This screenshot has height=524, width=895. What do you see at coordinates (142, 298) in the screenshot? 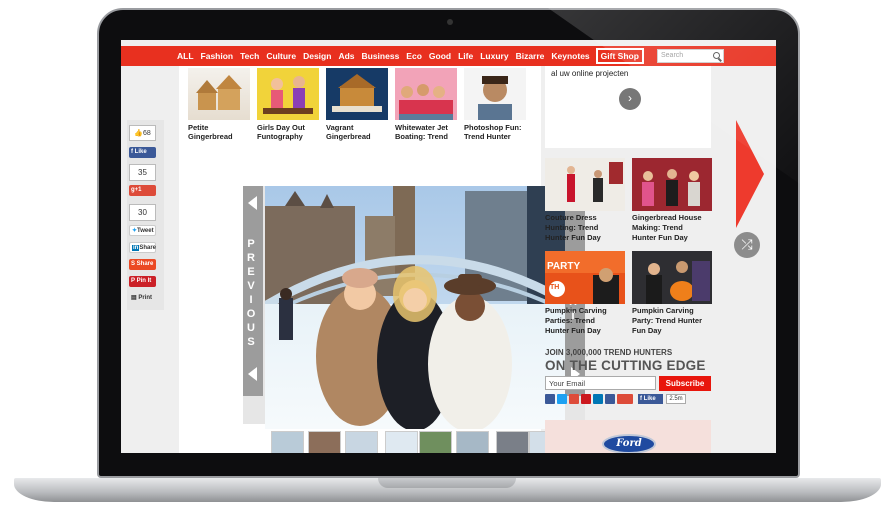
I see `print-button: ▤ Print` at bounding box center [142, 298].